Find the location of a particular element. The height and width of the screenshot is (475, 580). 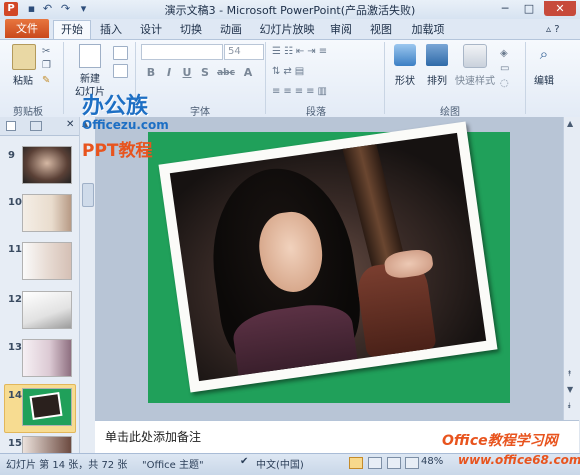

redo-icon: ↷ is located at coordinates (65, 9).